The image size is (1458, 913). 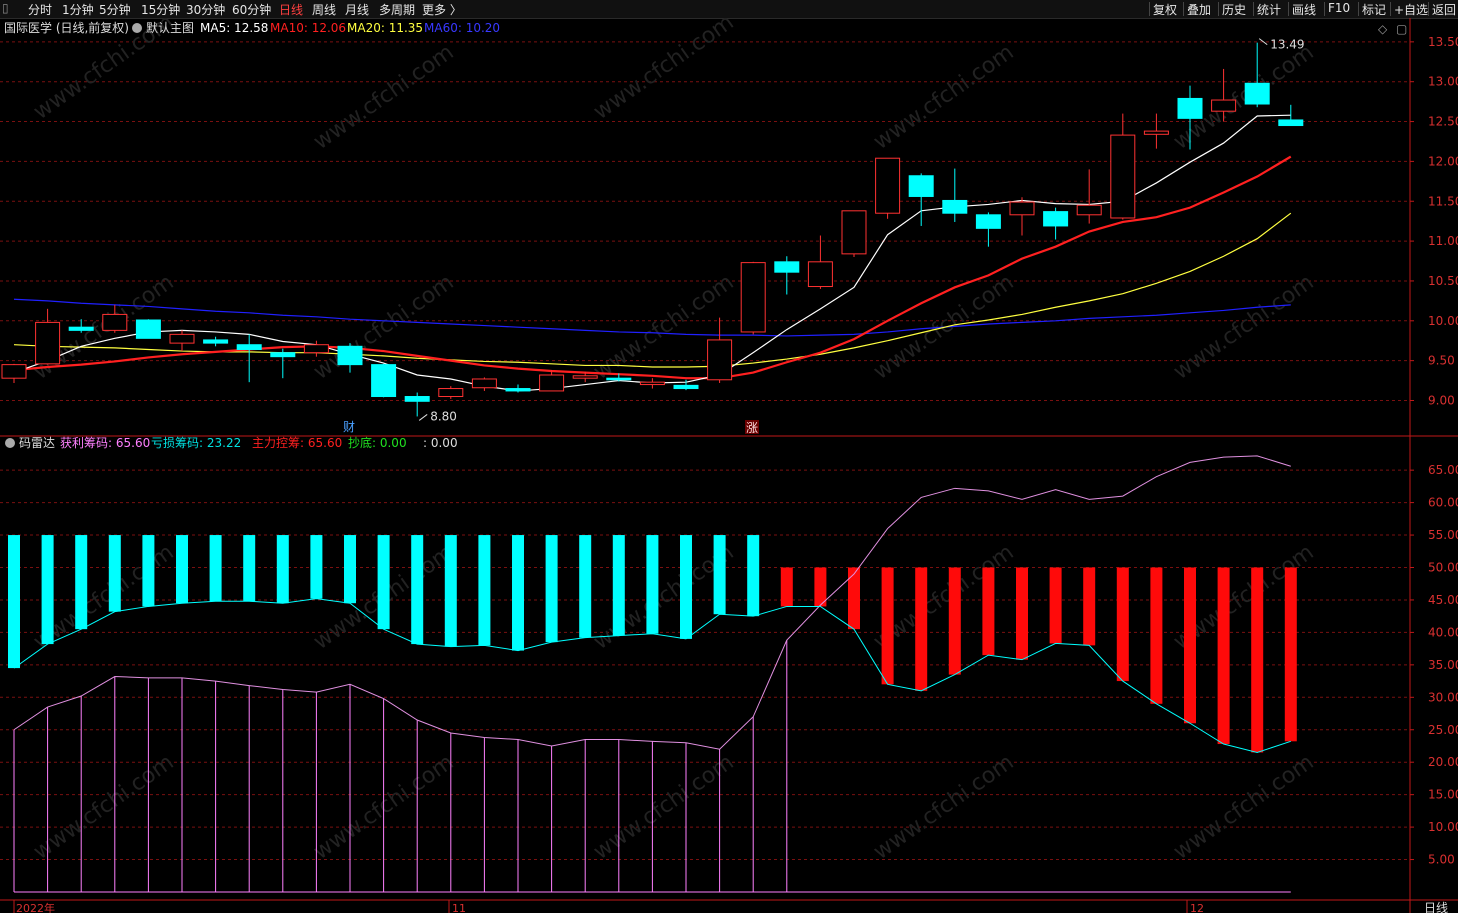 I want to click on value-tick-label: 30.00, so click(x=1443, y=697).